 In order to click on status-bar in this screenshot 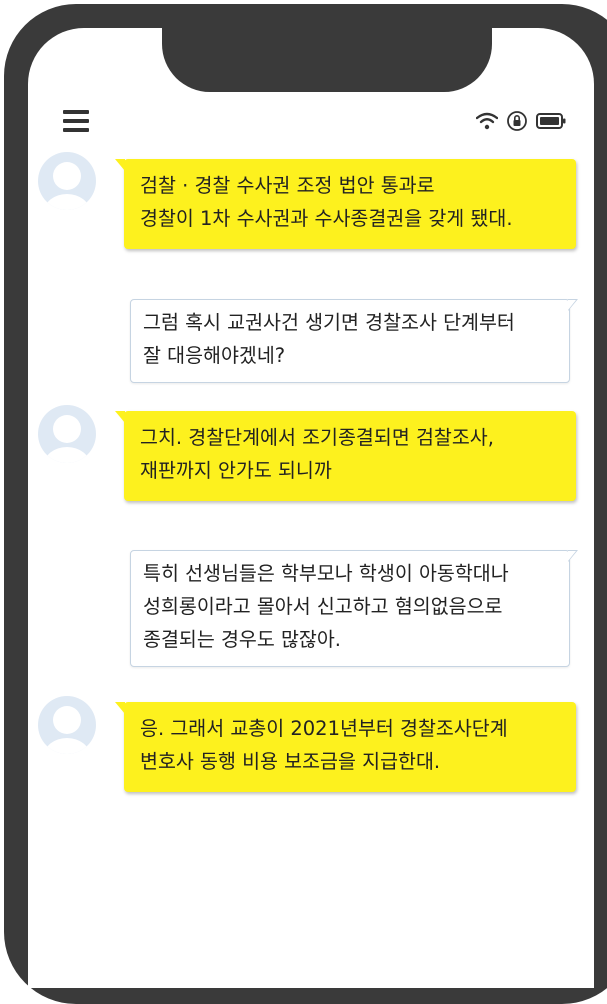, I will do `click(521, 121)`.